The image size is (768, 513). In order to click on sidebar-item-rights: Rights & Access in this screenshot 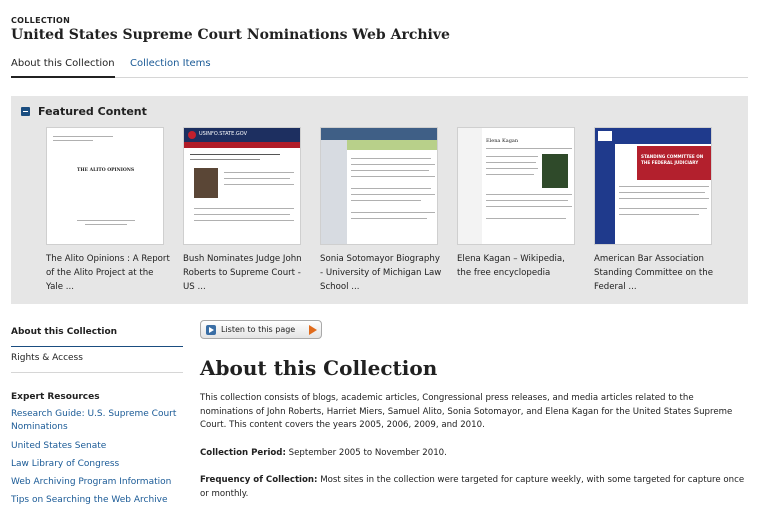, I will do `click(47, 358)`.